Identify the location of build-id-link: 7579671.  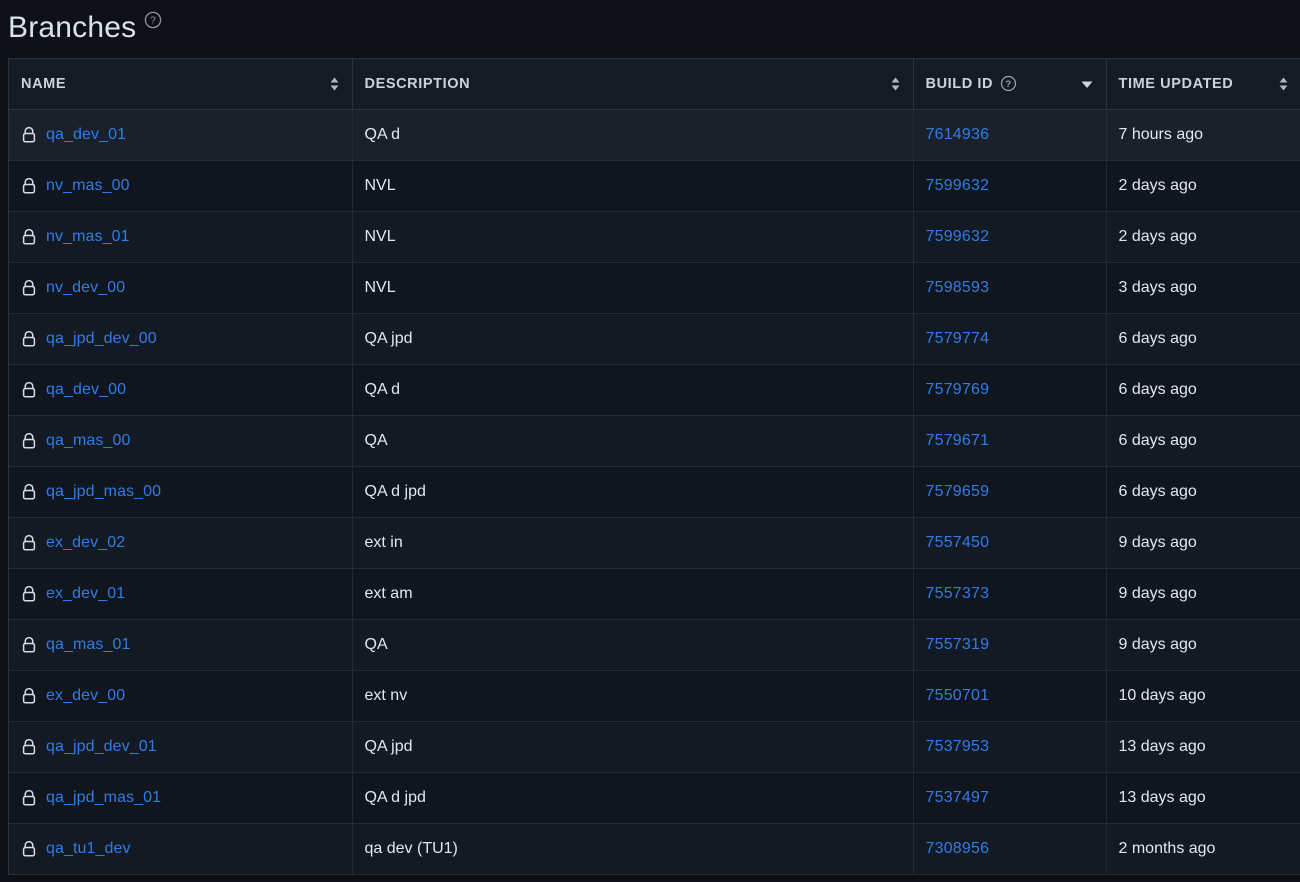
(958, 440).